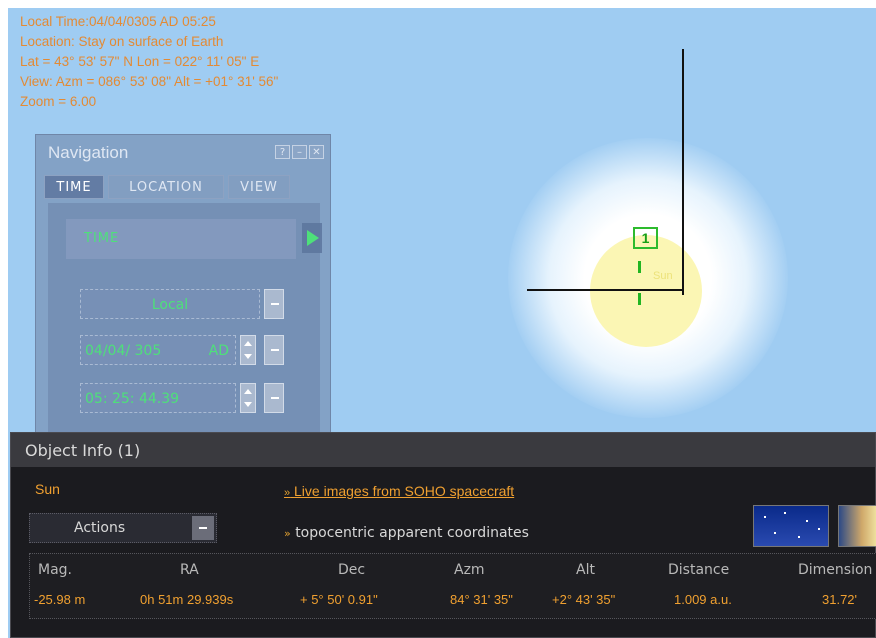 The image size is (876, 638). Describe the element at coordinates (102, 238) in the screenshot. I see `time-section-label: TIME` at that location.